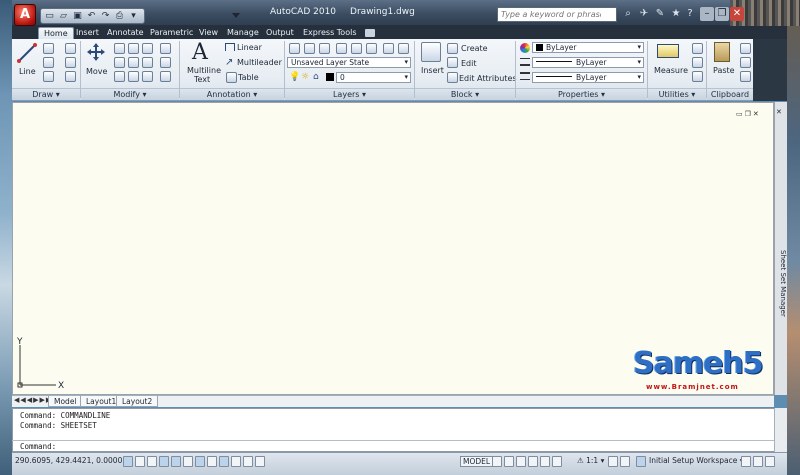 This screenshot has width=800, height=475. Describe the element at coordinates (56, 33) in the screenshot. I see `tab-home: Home` at that location.